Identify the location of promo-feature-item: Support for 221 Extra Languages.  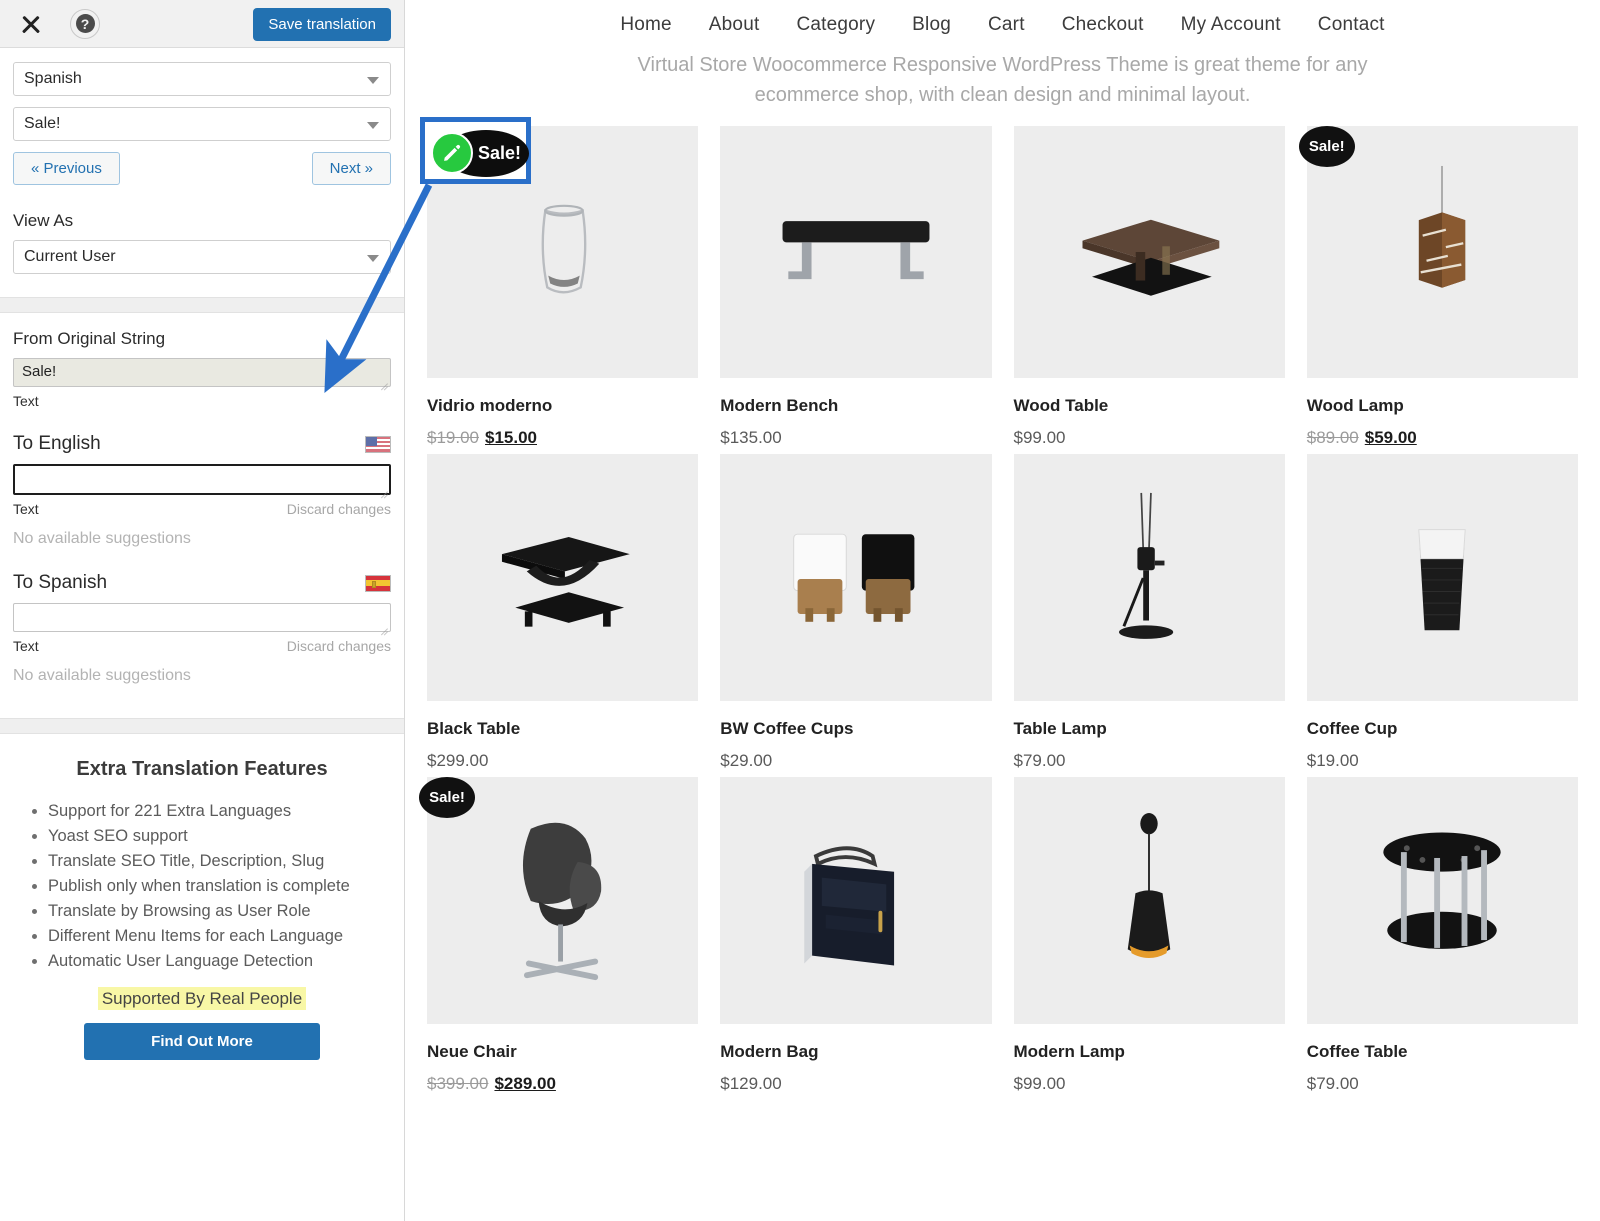
(215, 811).